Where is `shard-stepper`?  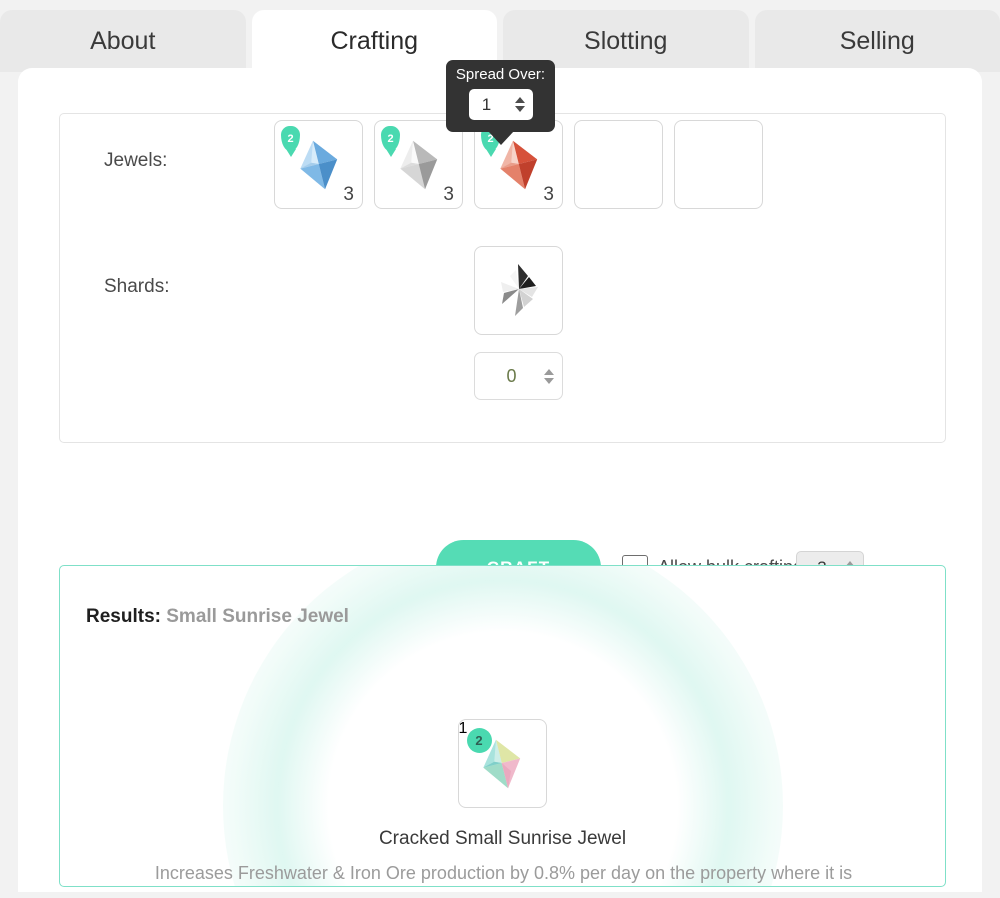 shard-stepper is located at coordinates (549, 376).